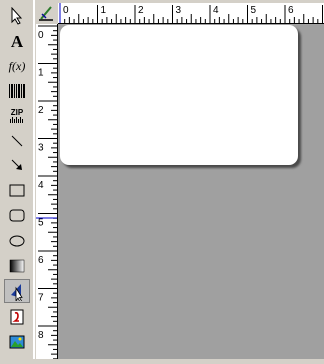 Image resolution: width=324 pixels, height=364 pixels. Describe the element at coordinates (17, 42) in the screenshot. I see `text-tool-icon: A` at that location.